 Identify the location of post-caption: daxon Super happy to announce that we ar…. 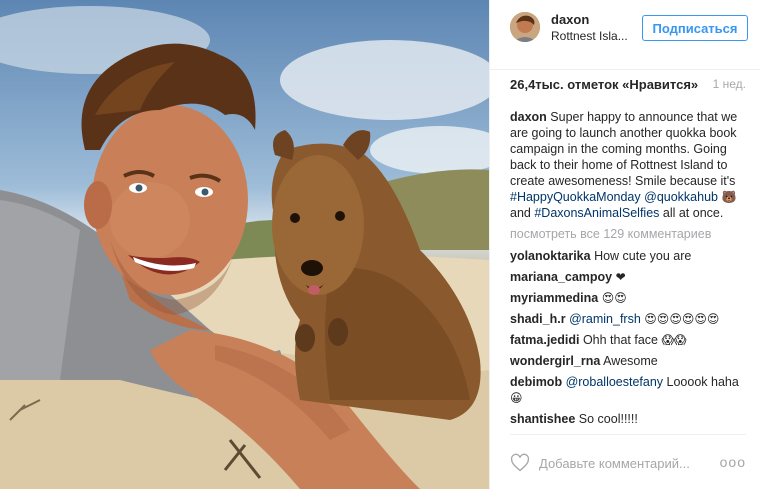
(628, 165).